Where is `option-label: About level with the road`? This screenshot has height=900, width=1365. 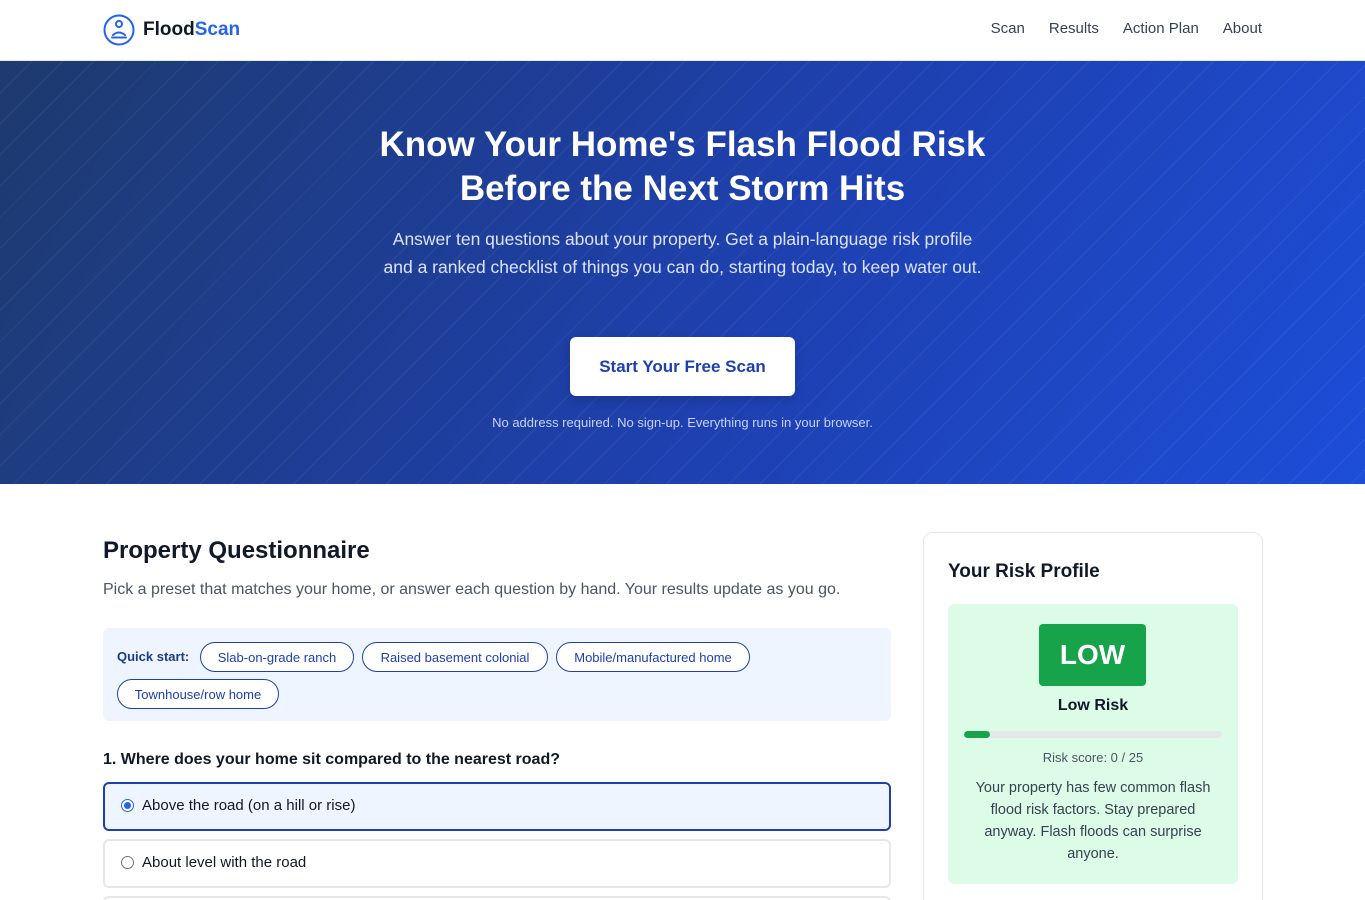 option-label: About level with the road is located at coordinates (224, 862).